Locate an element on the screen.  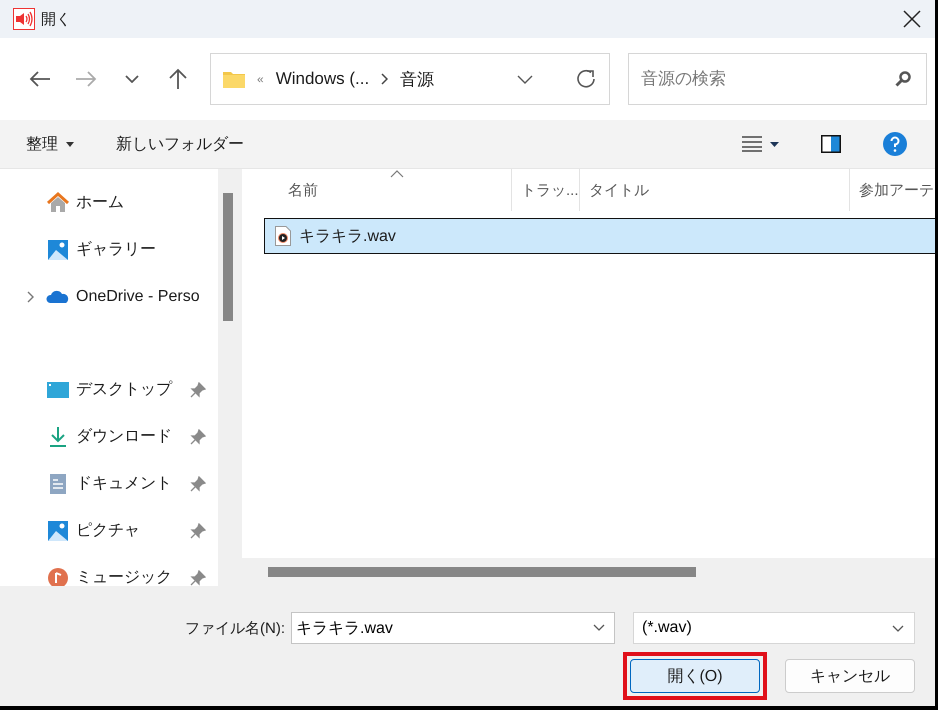
file-name-label: ファイル名(N): is located at coordinates (235, 628).